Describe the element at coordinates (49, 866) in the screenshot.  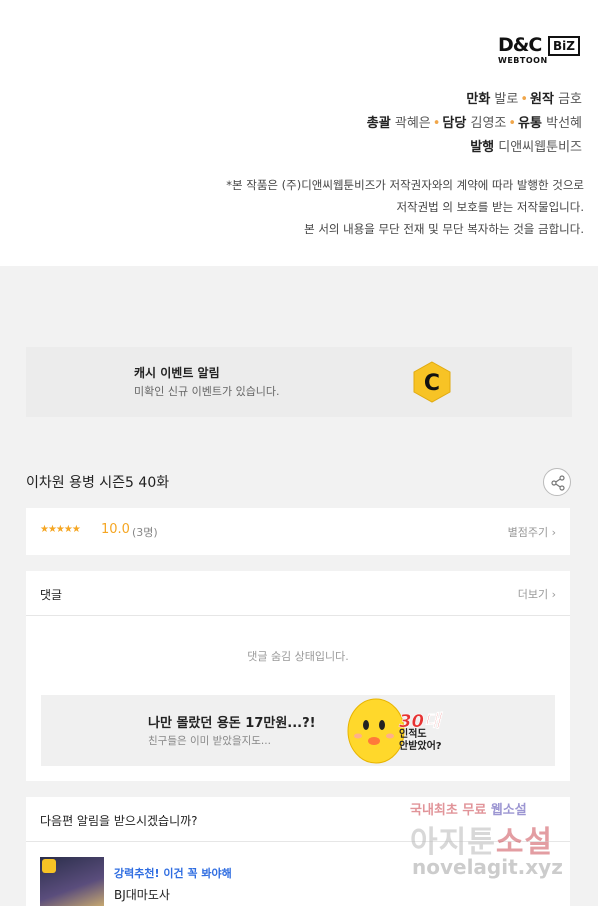
I see `clock-icon` at that location.